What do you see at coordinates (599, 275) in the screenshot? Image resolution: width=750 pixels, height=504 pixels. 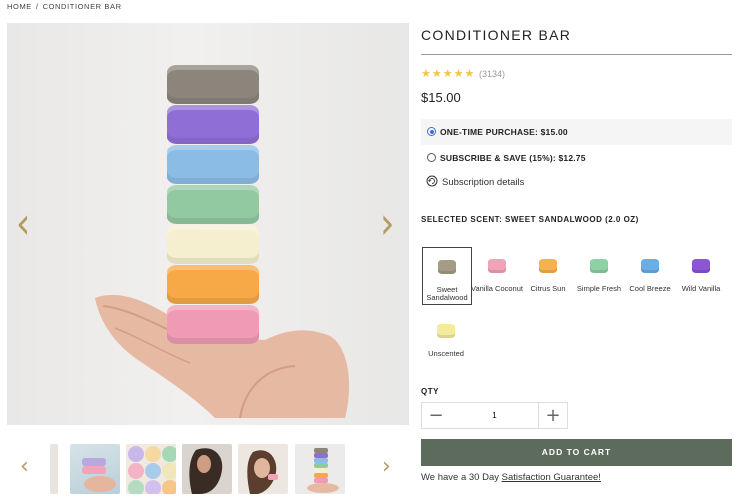 I see `scent-swatch-simple-fresh: Simple Fresh` at bounding box center [599, 275].